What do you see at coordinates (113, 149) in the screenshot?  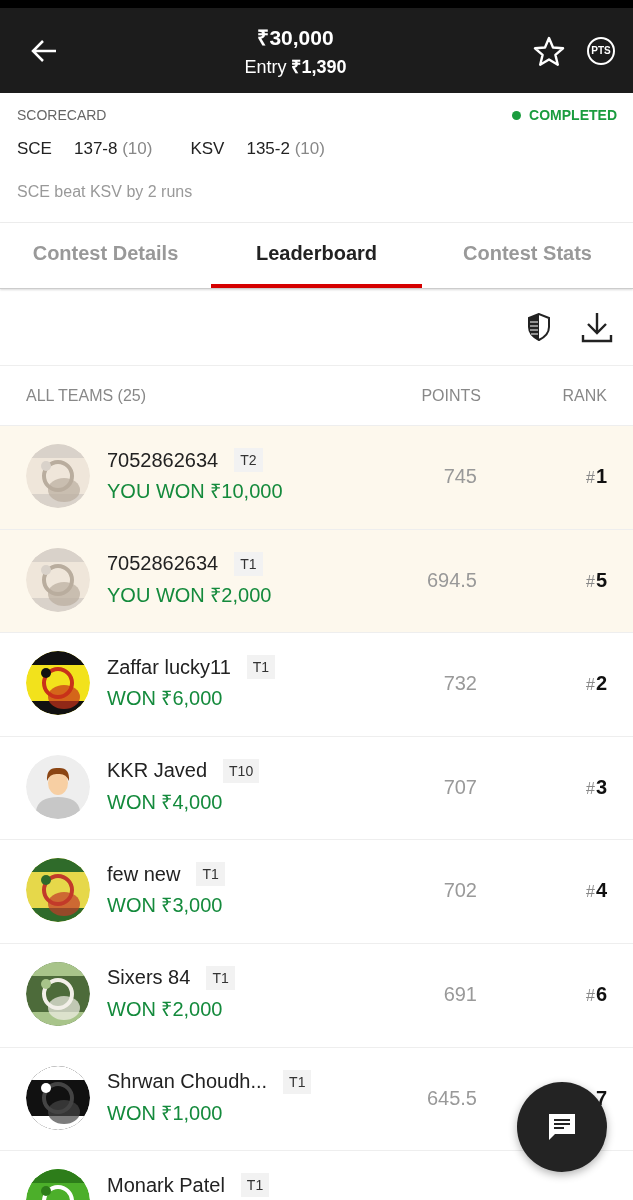 I see `team-score: 137-8 (10)` at bounding box center [113, 149].